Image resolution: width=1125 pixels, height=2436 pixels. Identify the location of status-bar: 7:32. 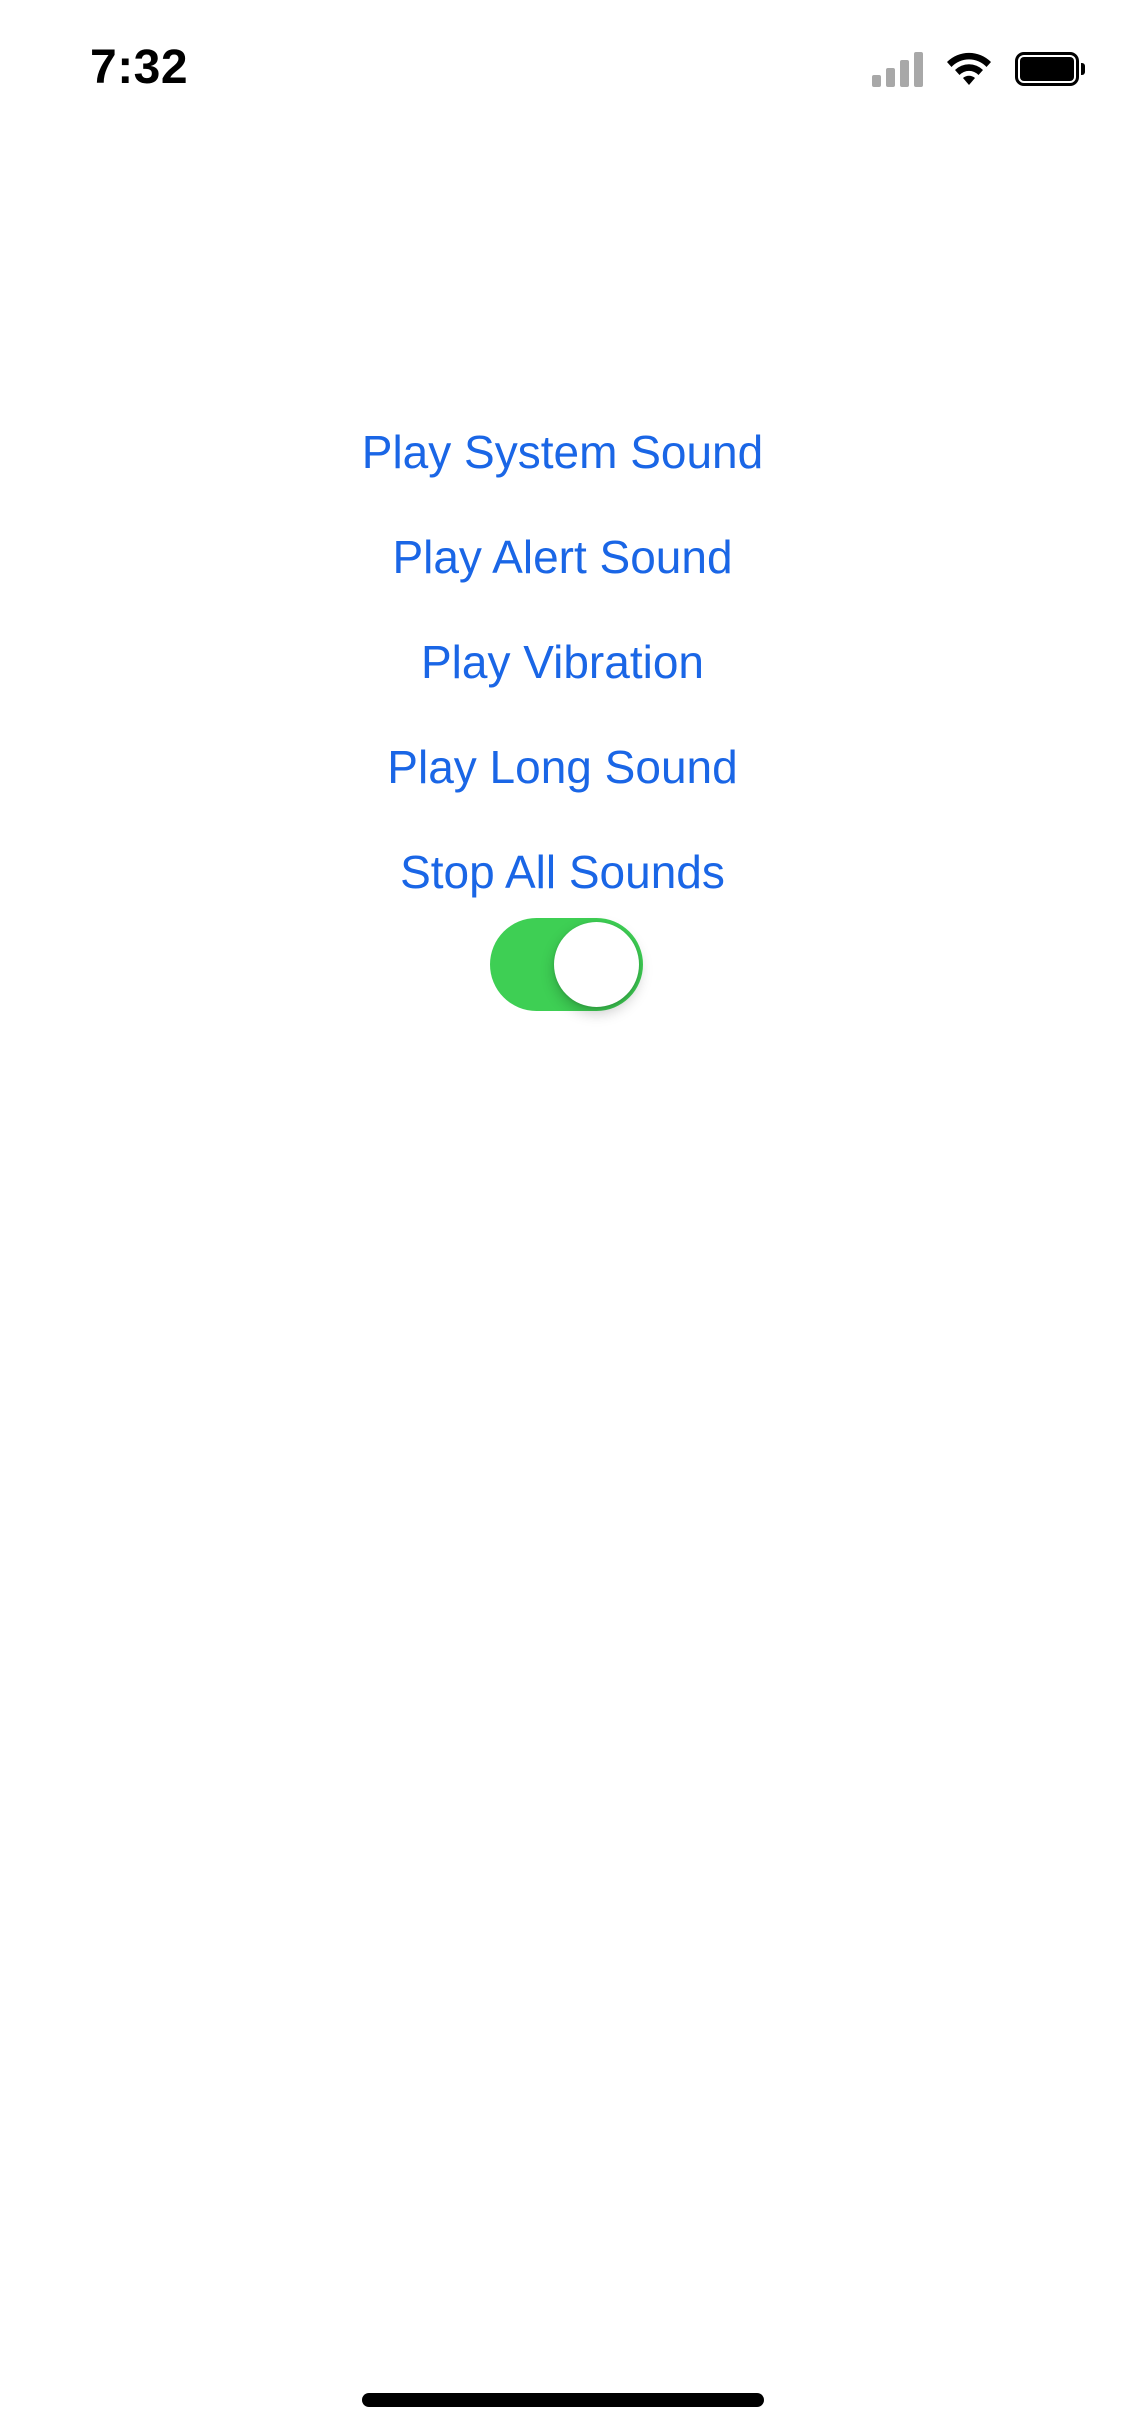
(562, 66).